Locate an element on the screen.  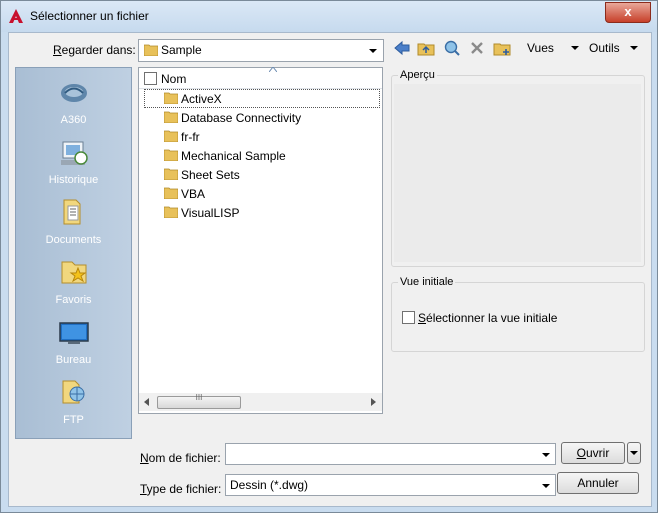
scroll-right-icon is located at coordinates (373, 402).